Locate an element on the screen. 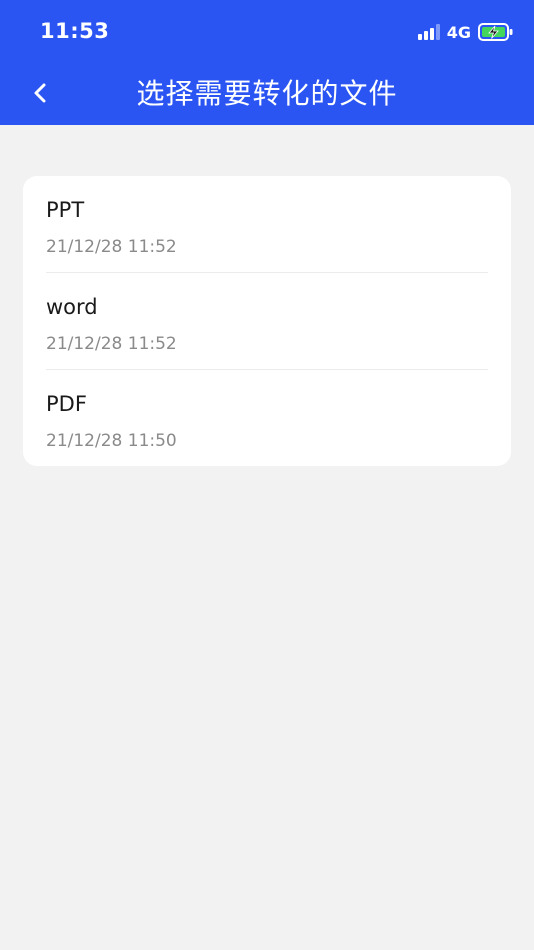 The height and width of the screenshot is (950, 534). status-time: 11:53 is located at coordinates (75, 31).